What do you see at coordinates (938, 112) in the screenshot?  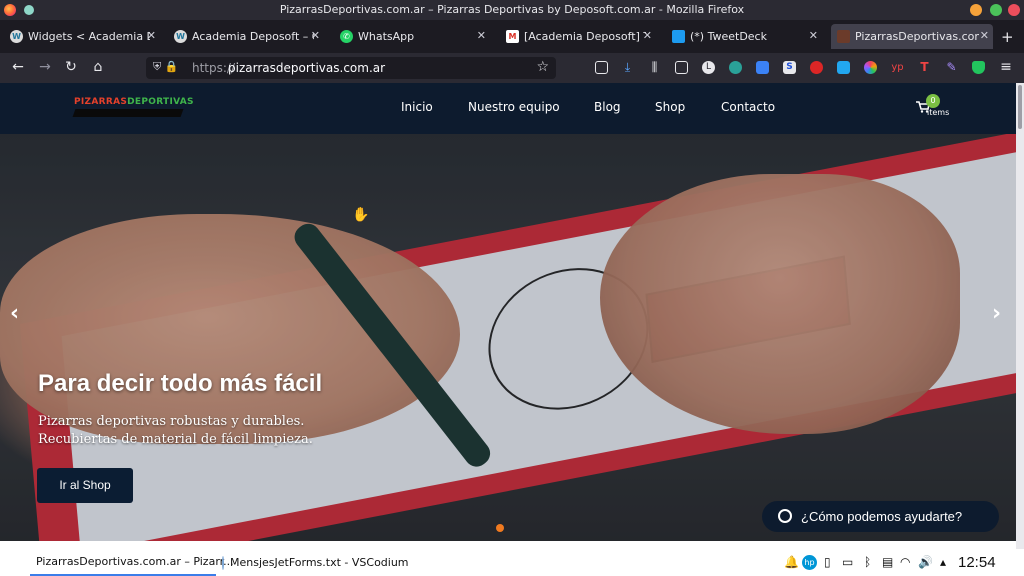 I see `cart-items-label: items` at bounding box center [938, 112].